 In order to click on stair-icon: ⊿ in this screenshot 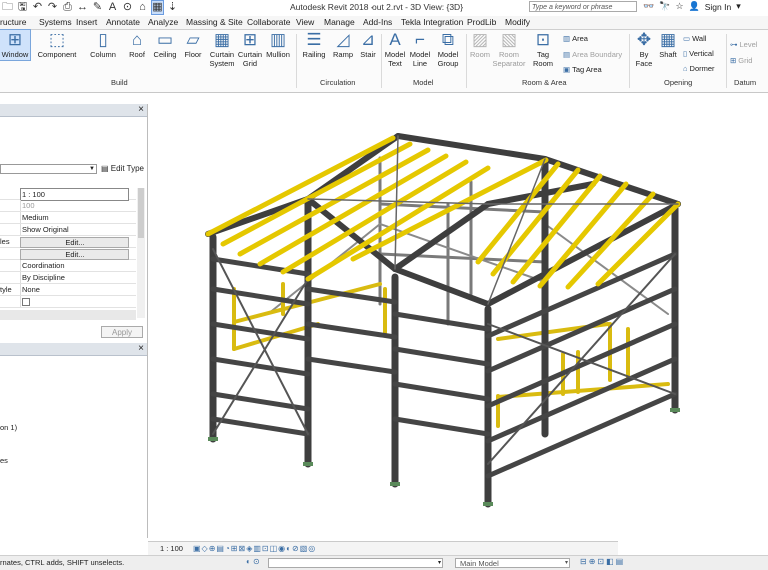, I will do `click(368, 39)`.